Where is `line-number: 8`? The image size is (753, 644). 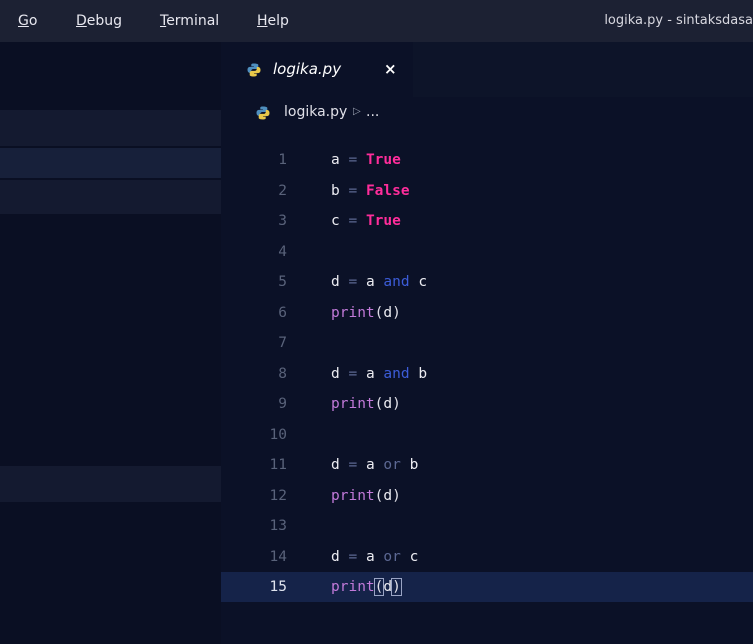 line-number: 8 is located at coordinates (282, 373).